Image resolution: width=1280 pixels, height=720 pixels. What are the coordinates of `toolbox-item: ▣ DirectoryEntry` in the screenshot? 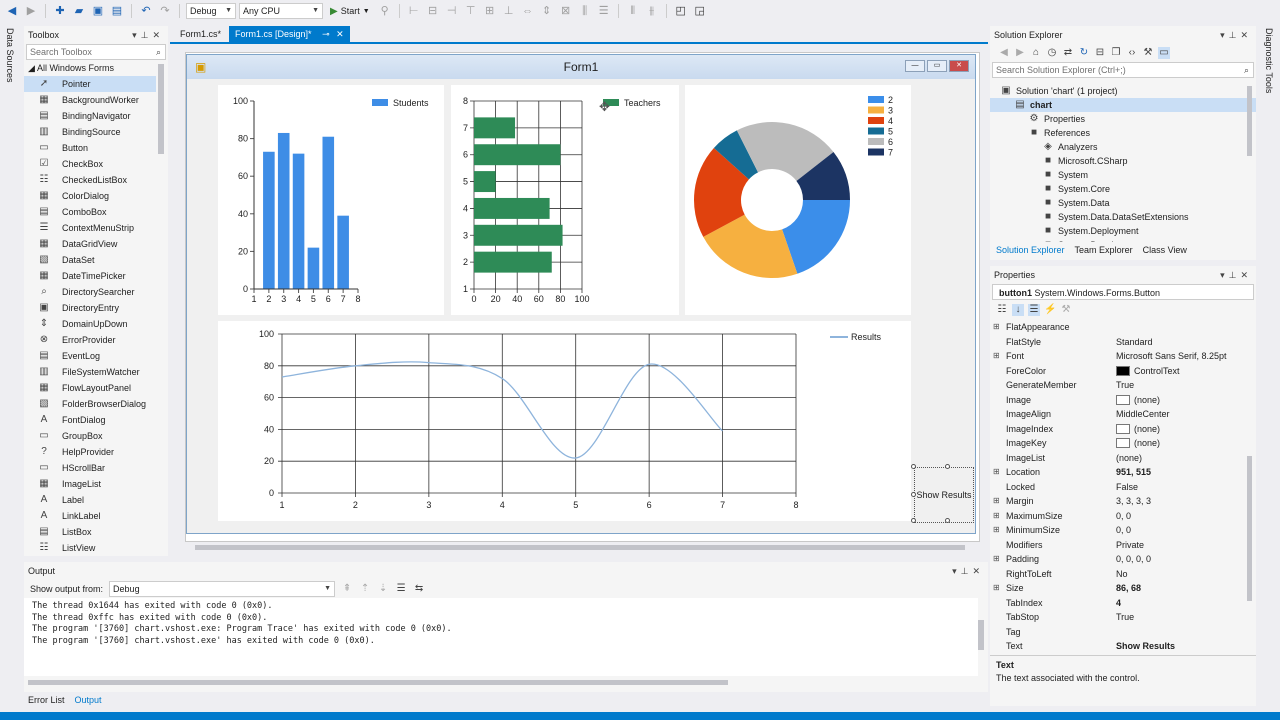 It's located at (90, 308).